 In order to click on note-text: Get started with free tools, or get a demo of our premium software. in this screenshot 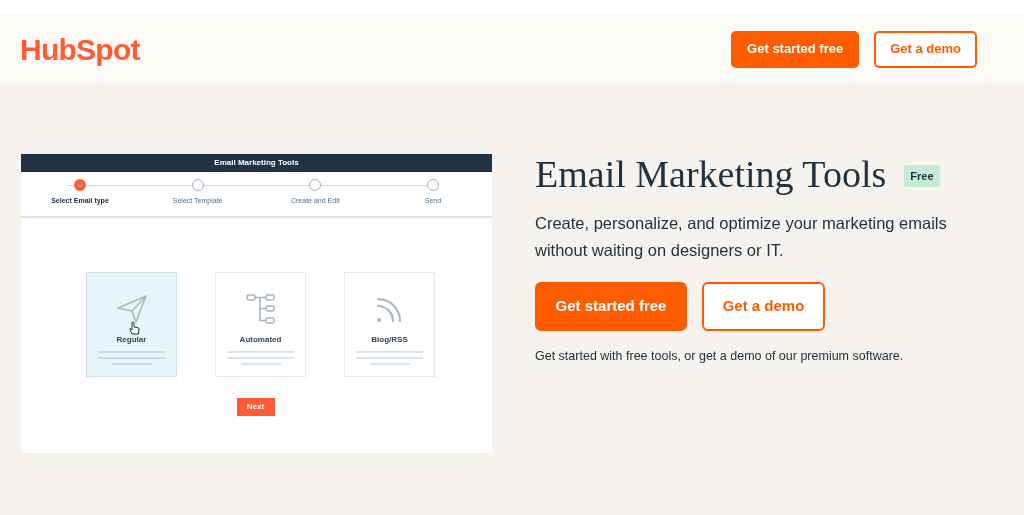, I will do `click(720, 356)`.